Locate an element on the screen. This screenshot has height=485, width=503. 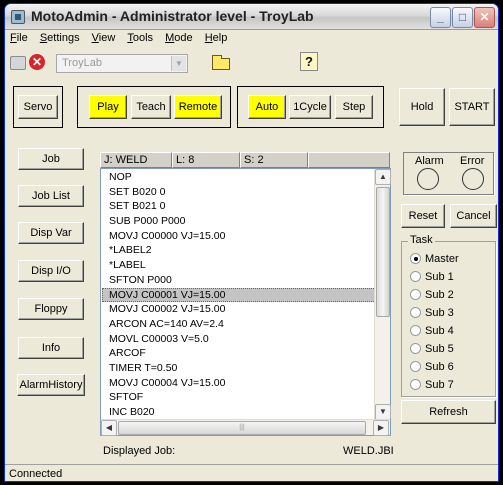
vertical-scrollbar: ▲ ▼ is located at coordinates (382, 294).